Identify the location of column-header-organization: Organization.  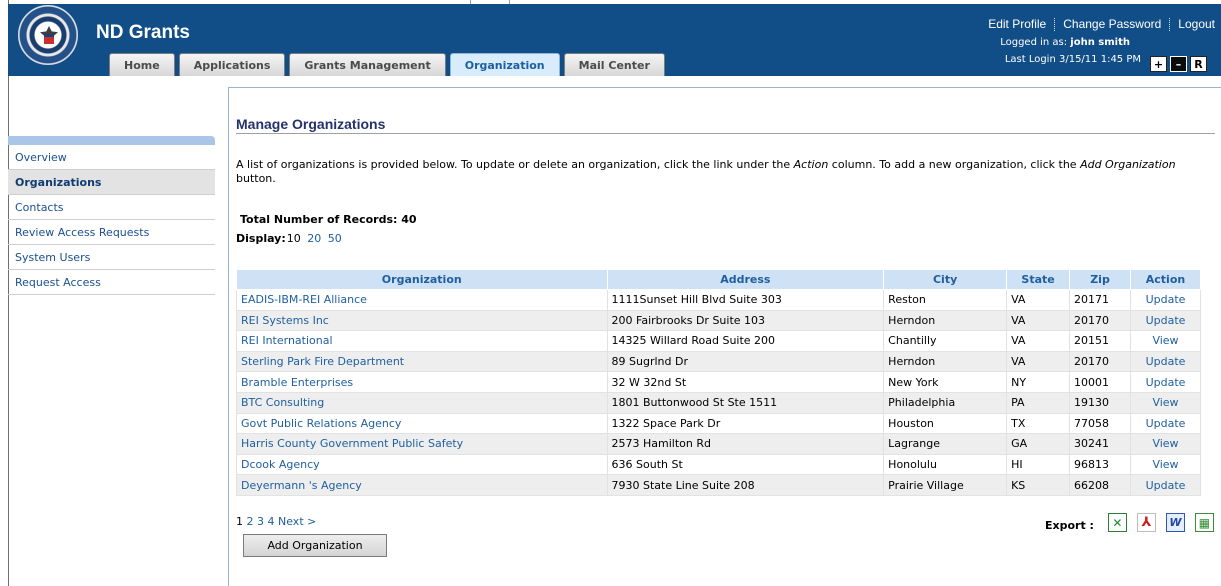
(422, 279).